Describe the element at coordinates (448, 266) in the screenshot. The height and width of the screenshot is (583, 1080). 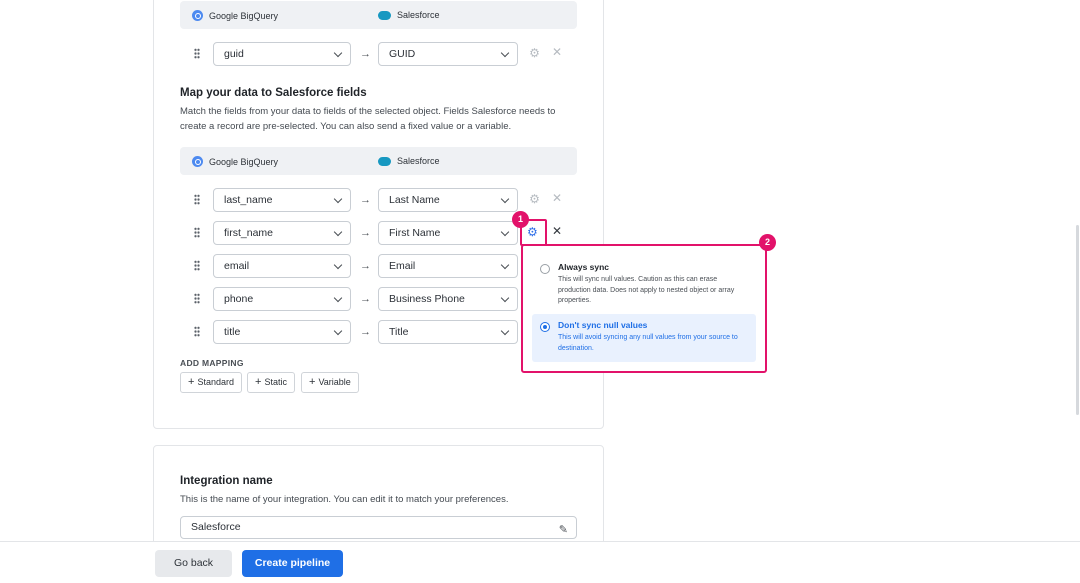
I see `destination-field-select: Email` at that location.